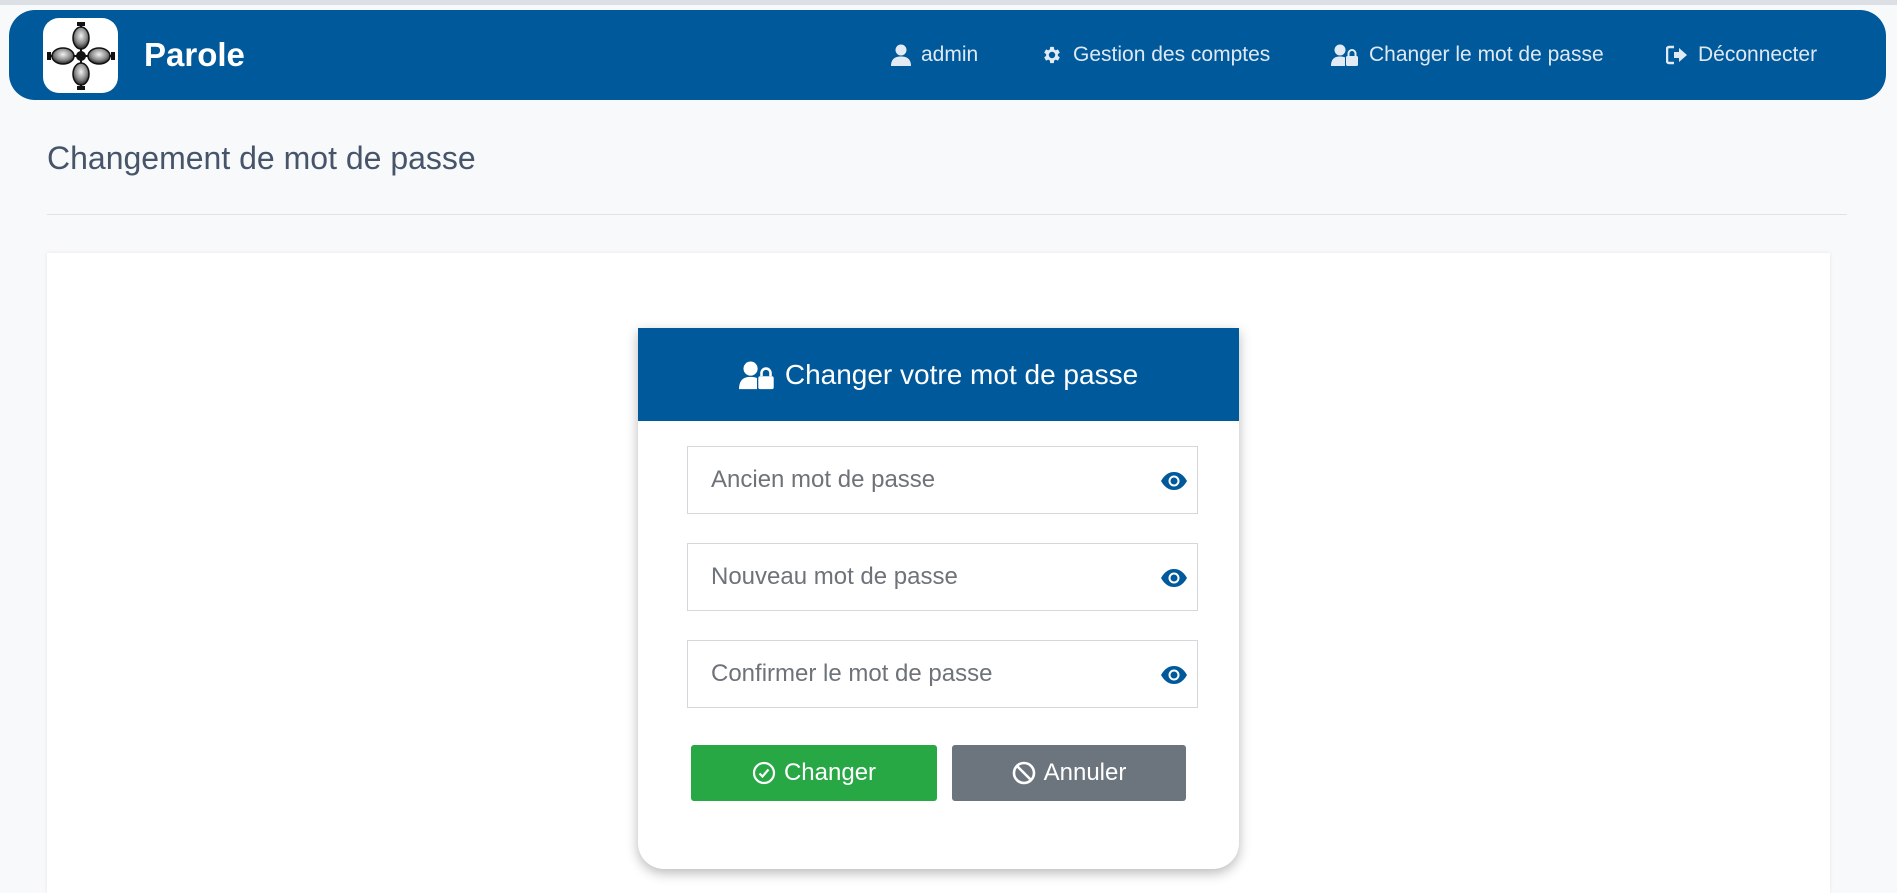  I want to click on brand-title: Parole, so click(194, 55).